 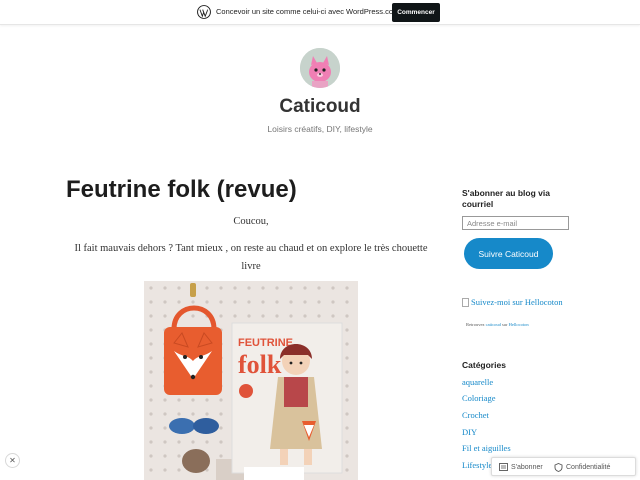 I want to click on avatar, so click(x=320, y=68).